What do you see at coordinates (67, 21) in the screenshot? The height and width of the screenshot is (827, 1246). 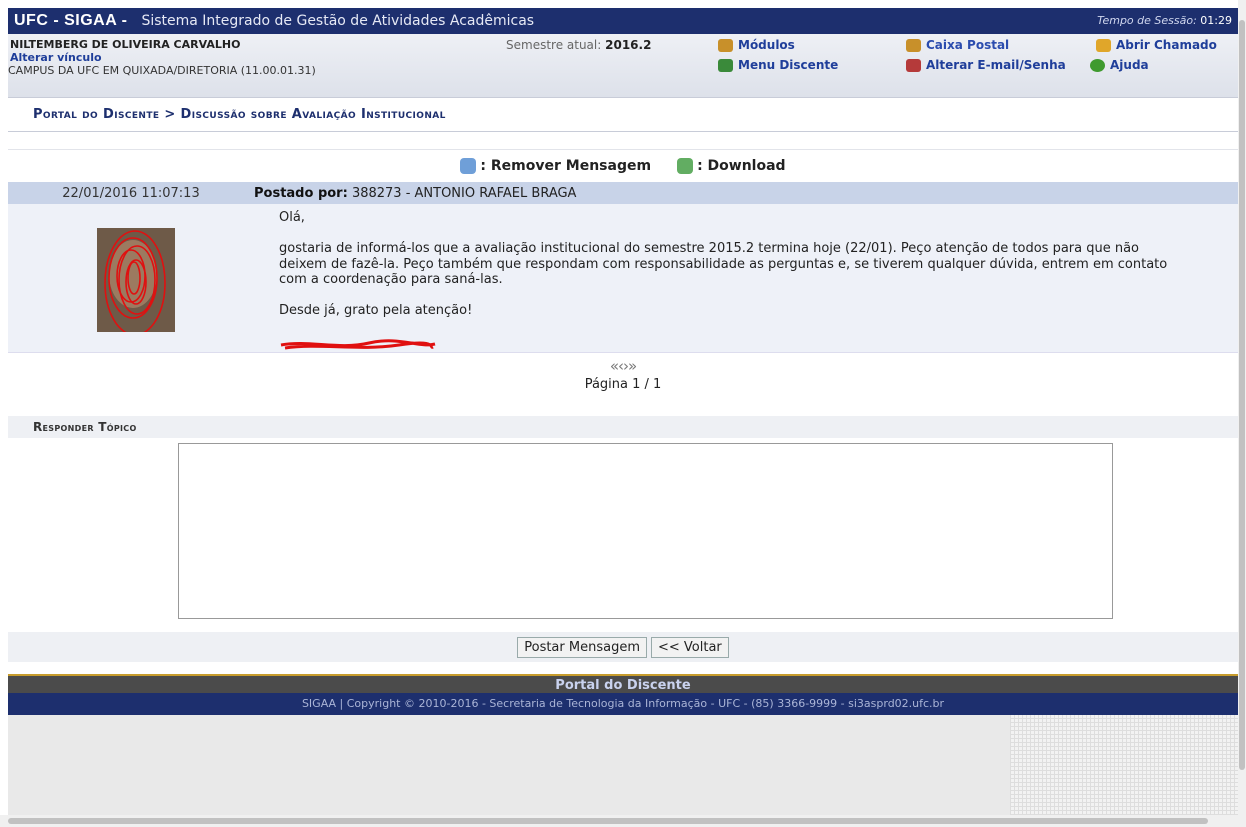 I see `system-logo: UFC - SIGAA -` at bounding box center [67, 21].